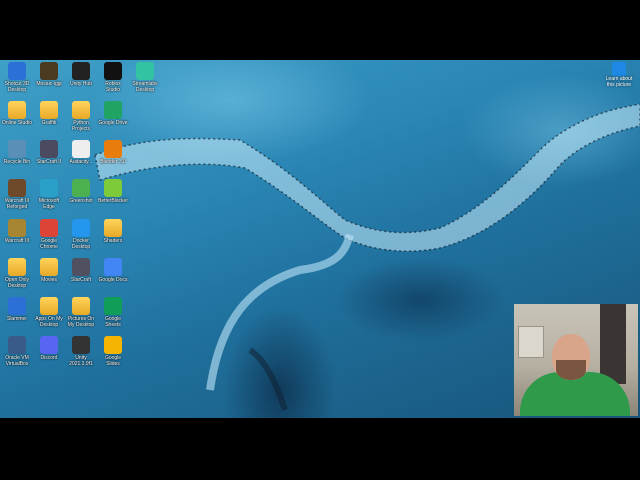 This screenshot has height=480, width=640. I want to click on chrome-icon, so click(49, 228).